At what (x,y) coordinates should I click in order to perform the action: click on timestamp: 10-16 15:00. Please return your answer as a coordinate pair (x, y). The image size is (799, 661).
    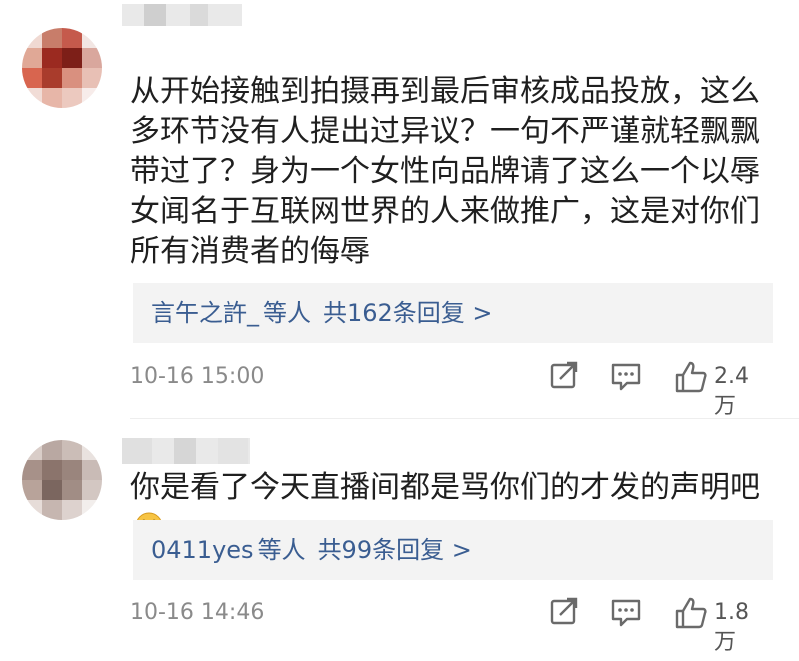
    Looking at the image, I should click on (197, 376).